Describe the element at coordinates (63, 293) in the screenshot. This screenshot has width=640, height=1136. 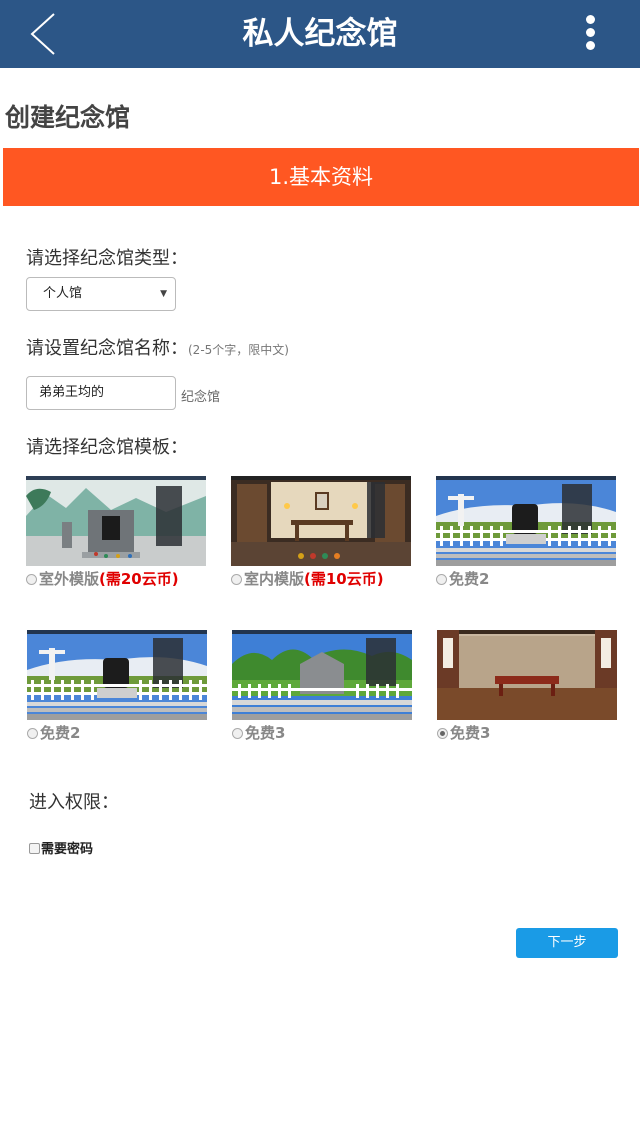
I see `type-select-value: 个人馆` at that location.